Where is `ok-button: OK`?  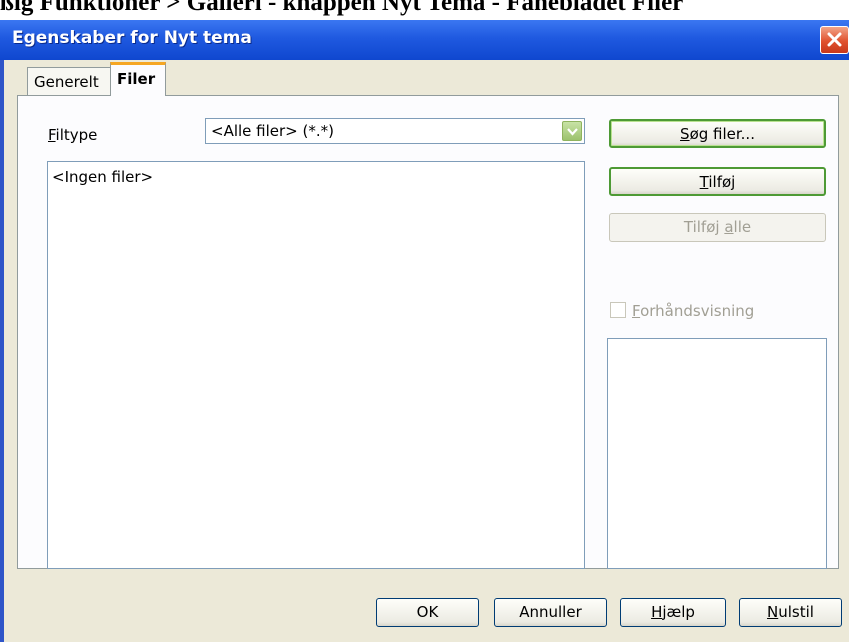 ok-button: OK is located at coordinates (427, 612).